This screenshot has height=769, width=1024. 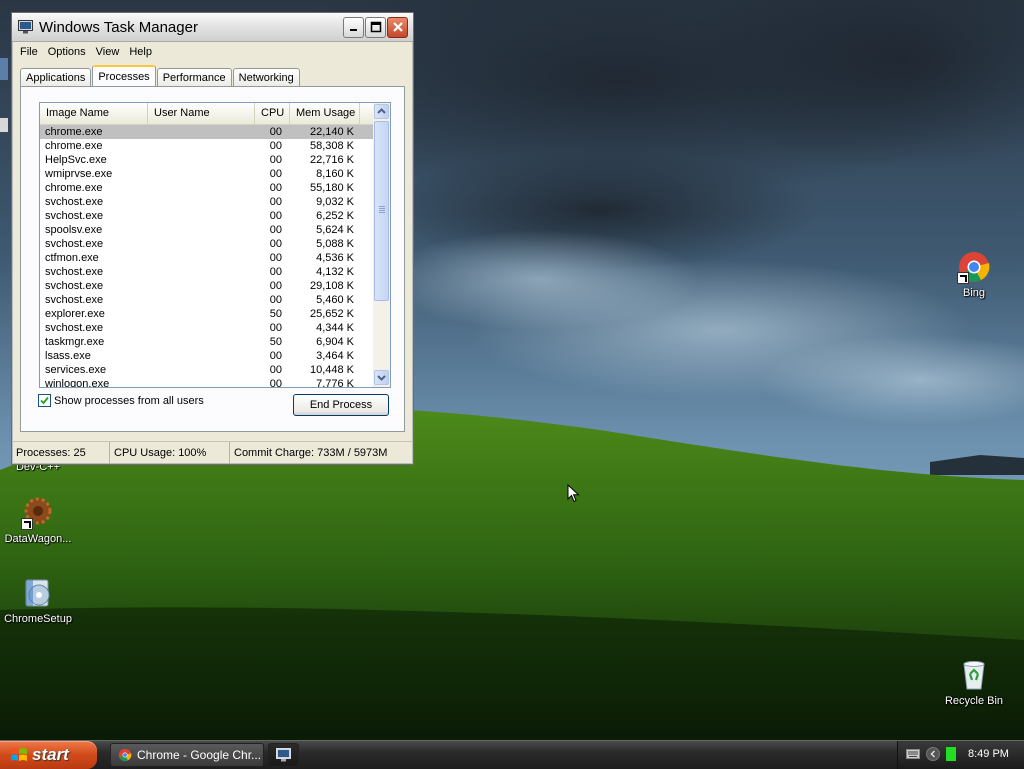 What do you see at coordinates (212, 52) in the screenshot?
I see `menu-bar: File Options View Help` at bounding box center [212, 52].